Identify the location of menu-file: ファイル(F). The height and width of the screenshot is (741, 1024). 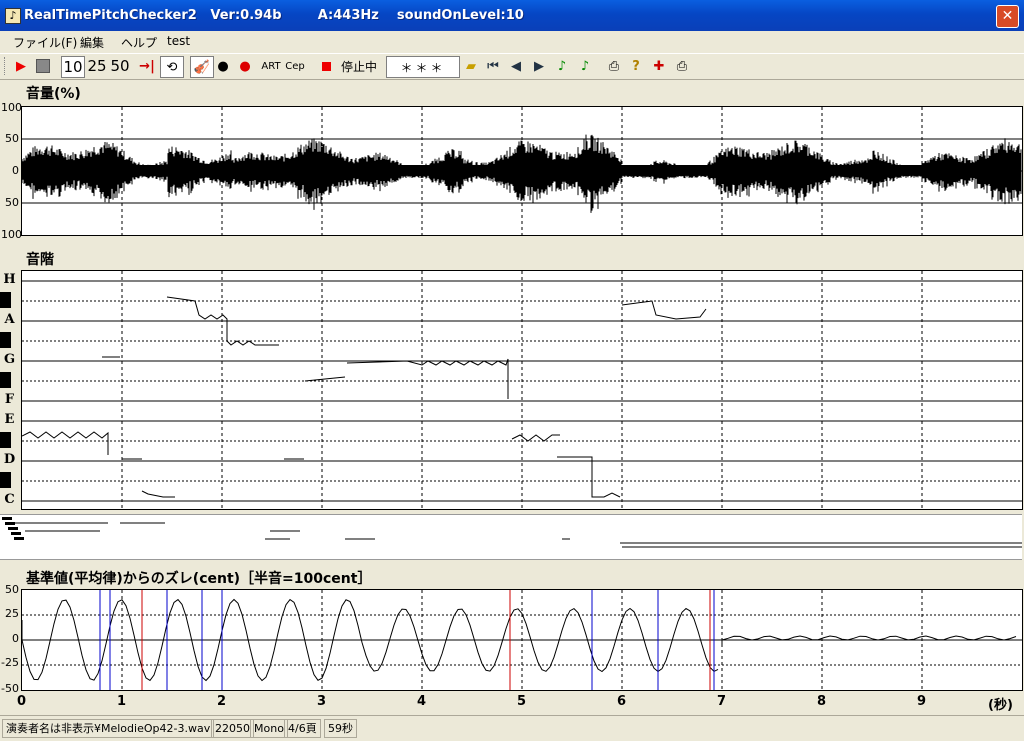
(45, 42).